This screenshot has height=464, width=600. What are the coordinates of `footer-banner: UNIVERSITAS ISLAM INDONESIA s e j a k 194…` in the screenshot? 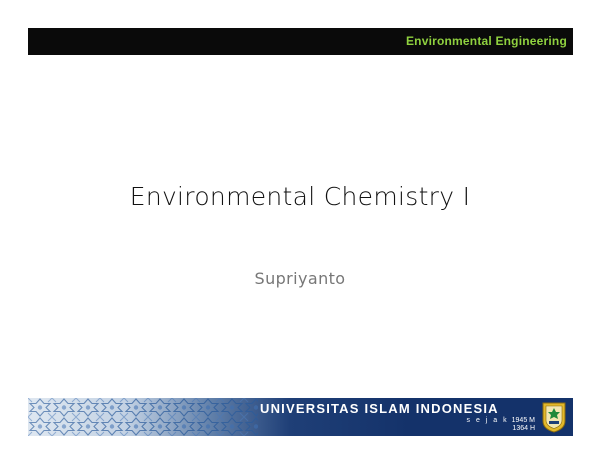 It's located at (300, 417).